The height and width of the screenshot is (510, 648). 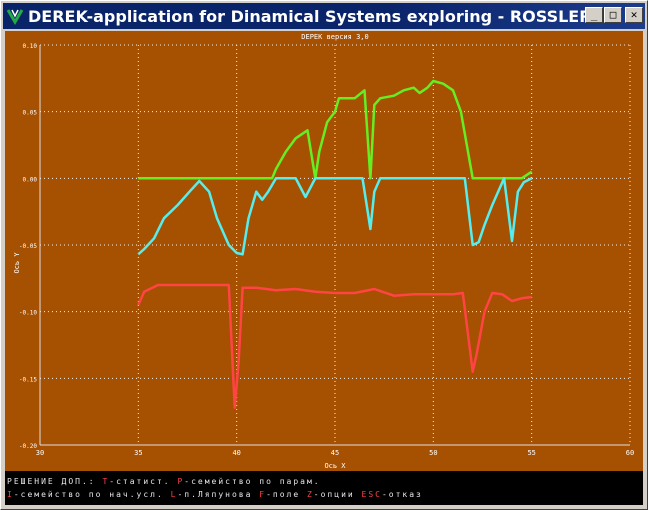 I want to click on status-text: -семейство по парам., so click(x=252, y=481).